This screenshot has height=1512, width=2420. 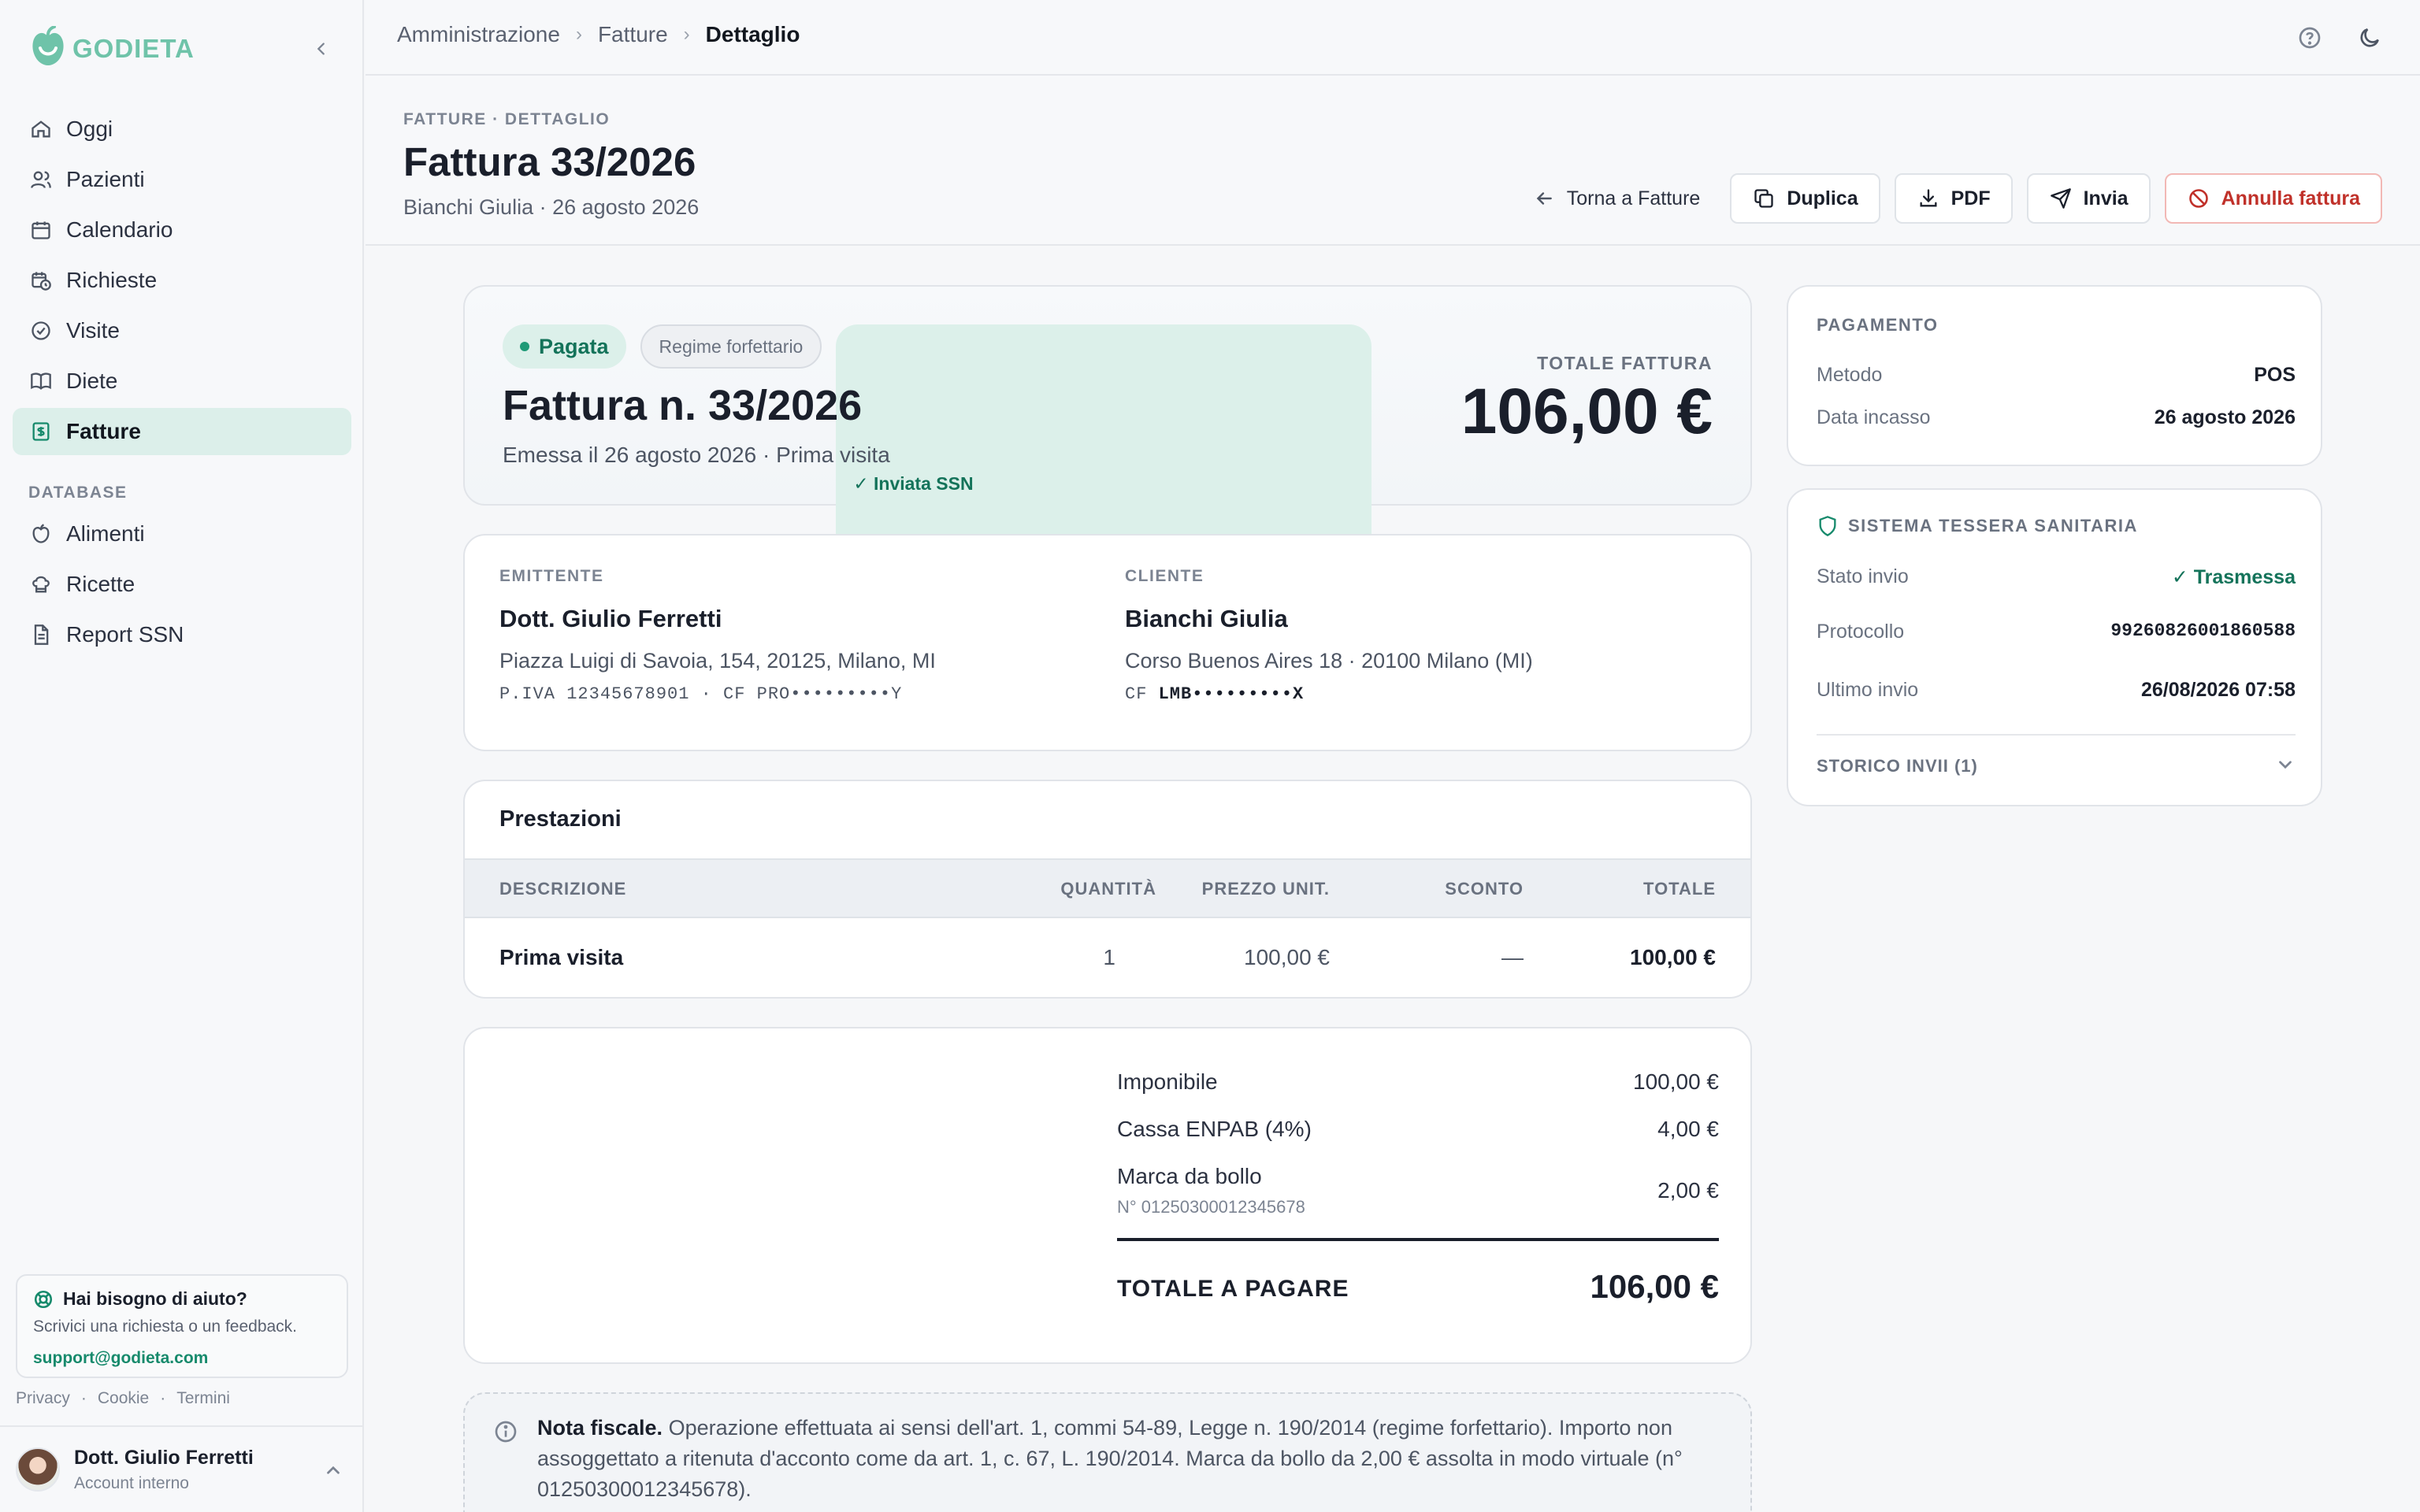 I want to click on user-menu: Dott. Giulio Ferretti Account interno, so click(x=181, y=1468).